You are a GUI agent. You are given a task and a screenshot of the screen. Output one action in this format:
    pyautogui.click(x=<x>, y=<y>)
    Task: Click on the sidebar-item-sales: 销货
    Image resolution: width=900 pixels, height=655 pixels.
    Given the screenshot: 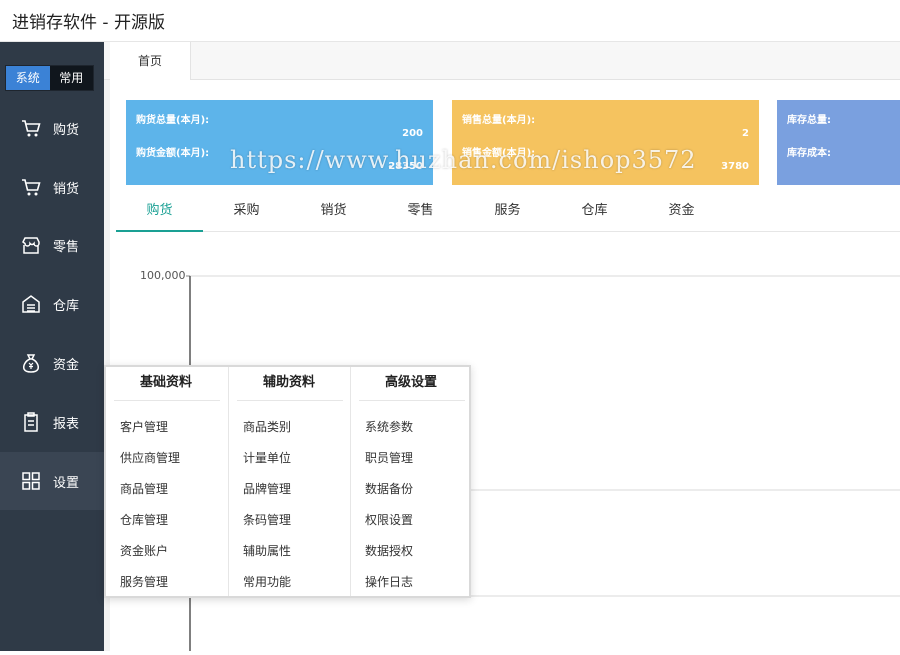 What is the action you would take?
    pyautogui.click(x=52, y=187)
    